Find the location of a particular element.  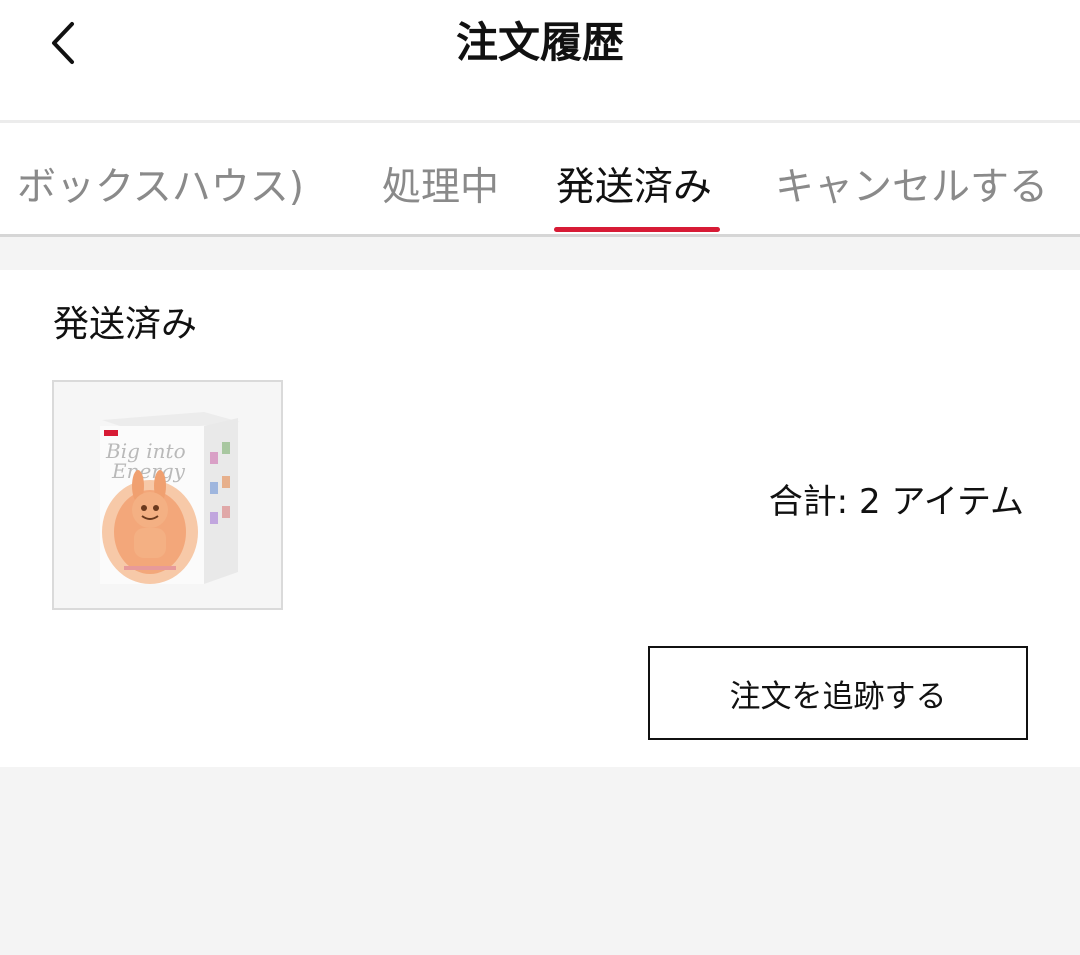

svg-text: Energy is located at coordinates (148, 471).